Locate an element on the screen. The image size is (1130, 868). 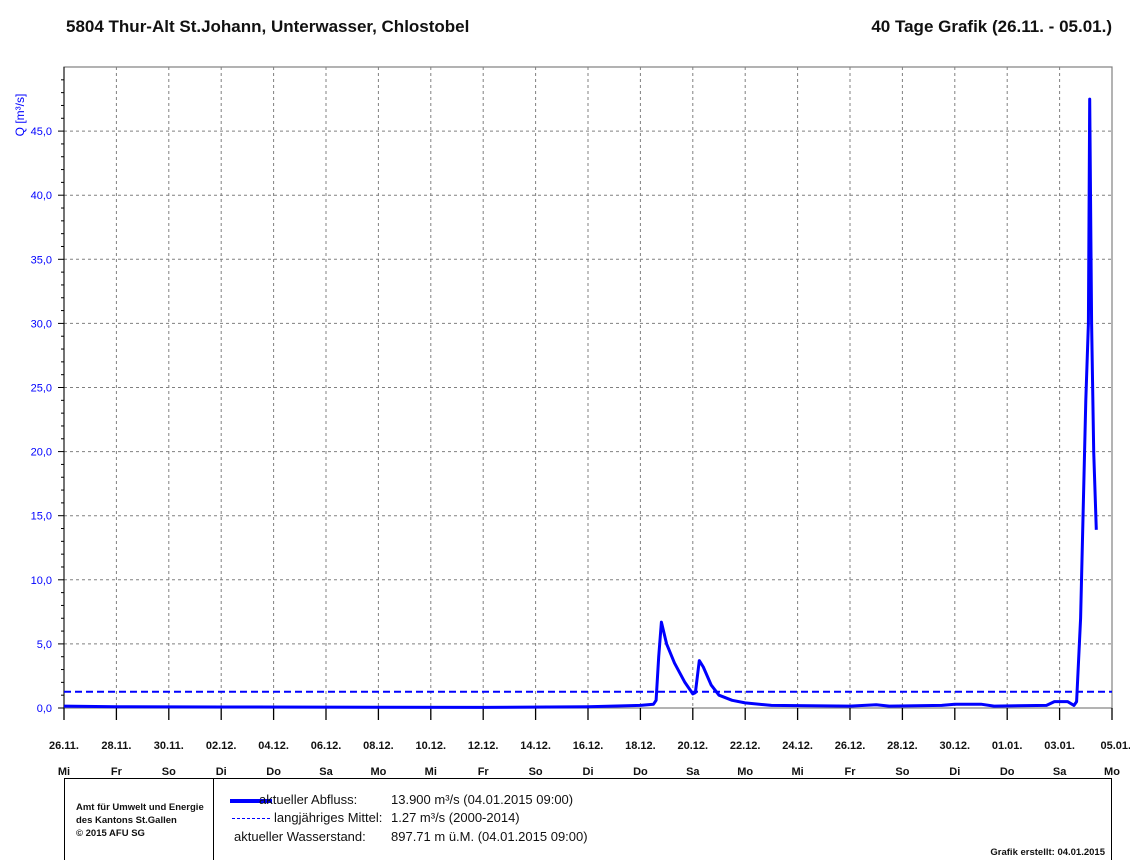
x-date-label: 16.12. is located at coordinates (588, 746).